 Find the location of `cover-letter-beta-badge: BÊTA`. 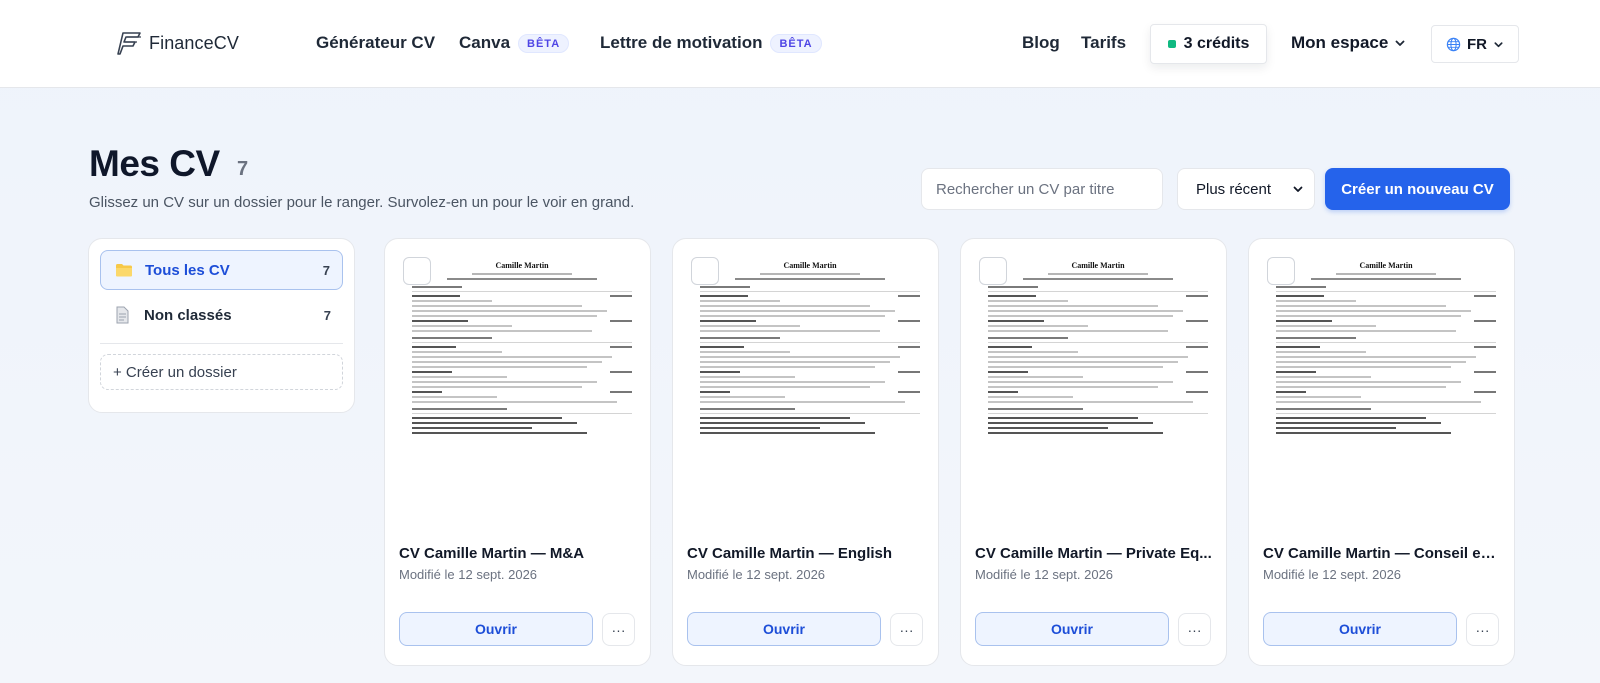

cover-letter-beta-badge: BÊTA is located at coordinates (796, 43).